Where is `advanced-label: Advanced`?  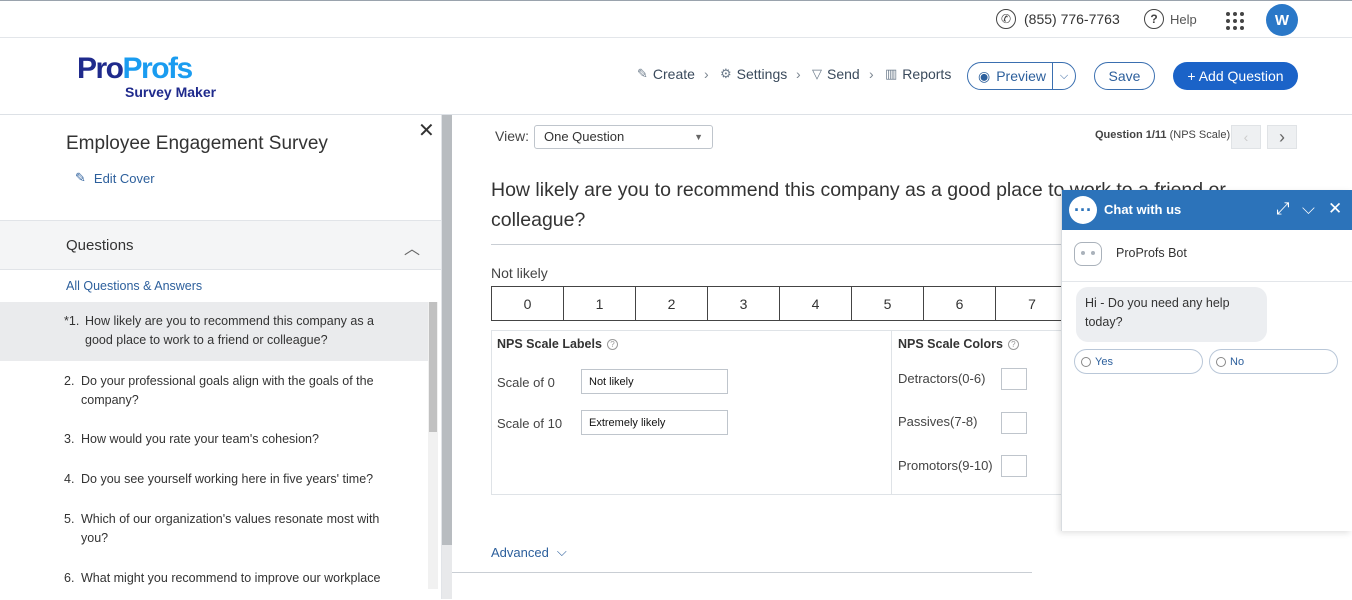
advanced-label: Advanced is located at coordinates (520, 552).